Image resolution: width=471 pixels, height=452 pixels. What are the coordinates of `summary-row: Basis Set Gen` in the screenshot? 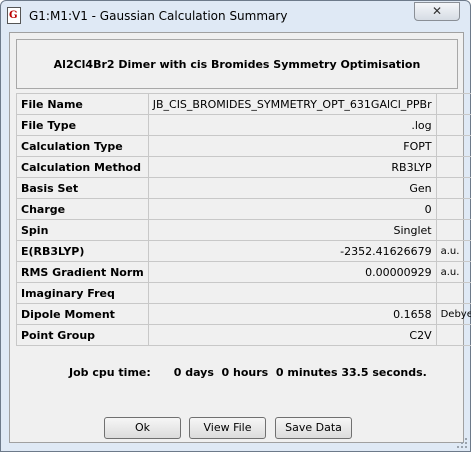 It's located at (243, 188).